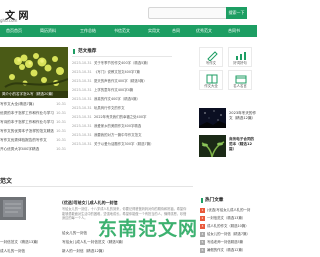 This screenshot has width=320, height=257. Describe the element at coordinates (234, 31) in the screenshot. I see `nav-item-contract-book: 合同书` at that location.